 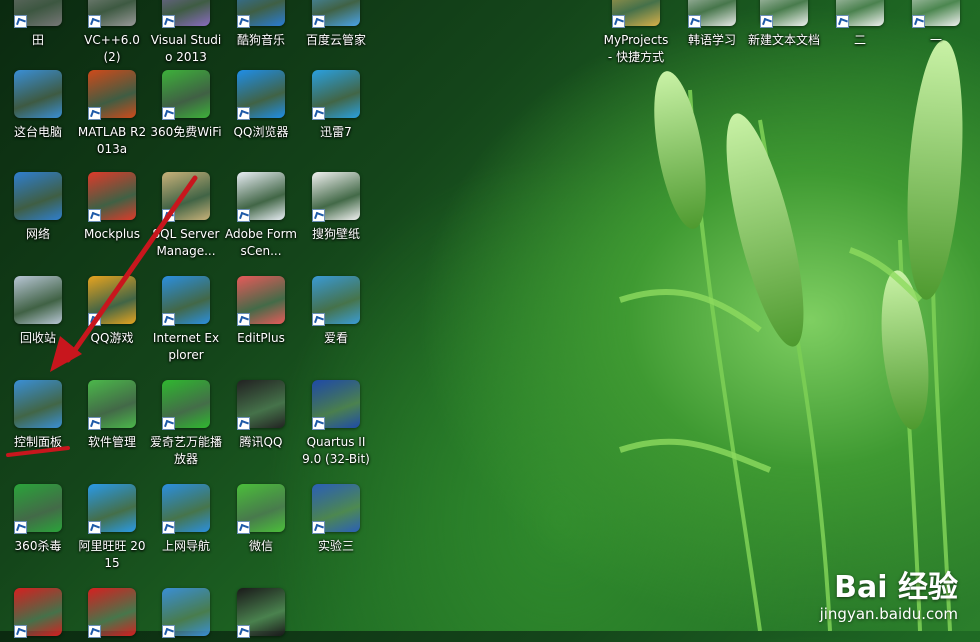 I want to click on desktop-icon: 韩语学习, so click(x=712, y=24).